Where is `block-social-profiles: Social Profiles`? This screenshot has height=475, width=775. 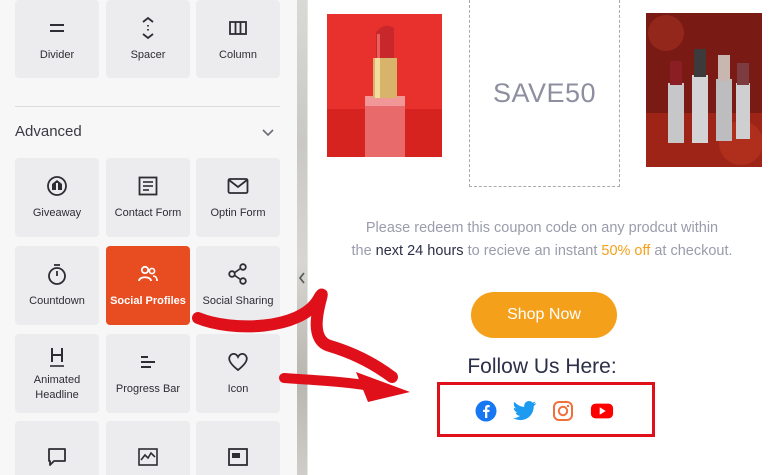
block-social-profiles: Social Profiles is located at coordinates (148, 285).